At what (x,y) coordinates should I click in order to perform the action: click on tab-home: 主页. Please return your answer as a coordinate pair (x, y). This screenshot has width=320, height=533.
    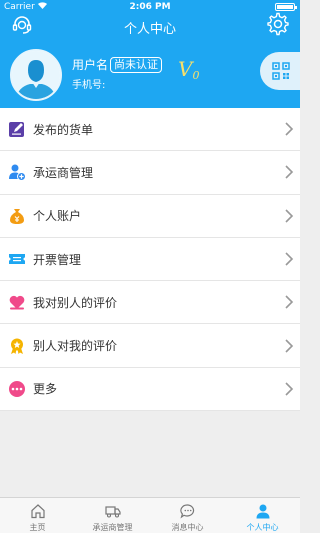
    Looking at the image, I should click on (37, 515).